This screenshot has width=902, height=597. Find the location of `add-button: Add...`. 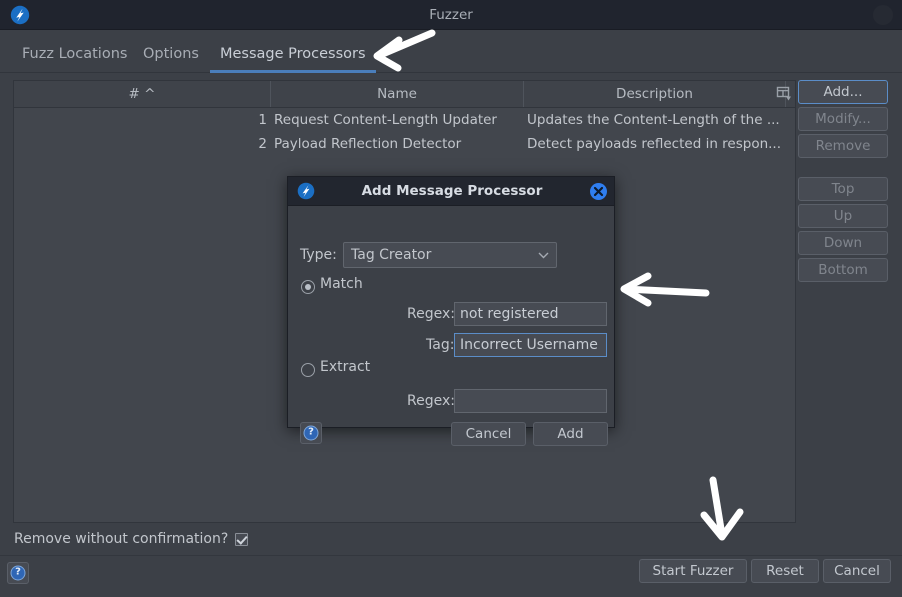

add-button: Add... is located at coordinates (843, 92).